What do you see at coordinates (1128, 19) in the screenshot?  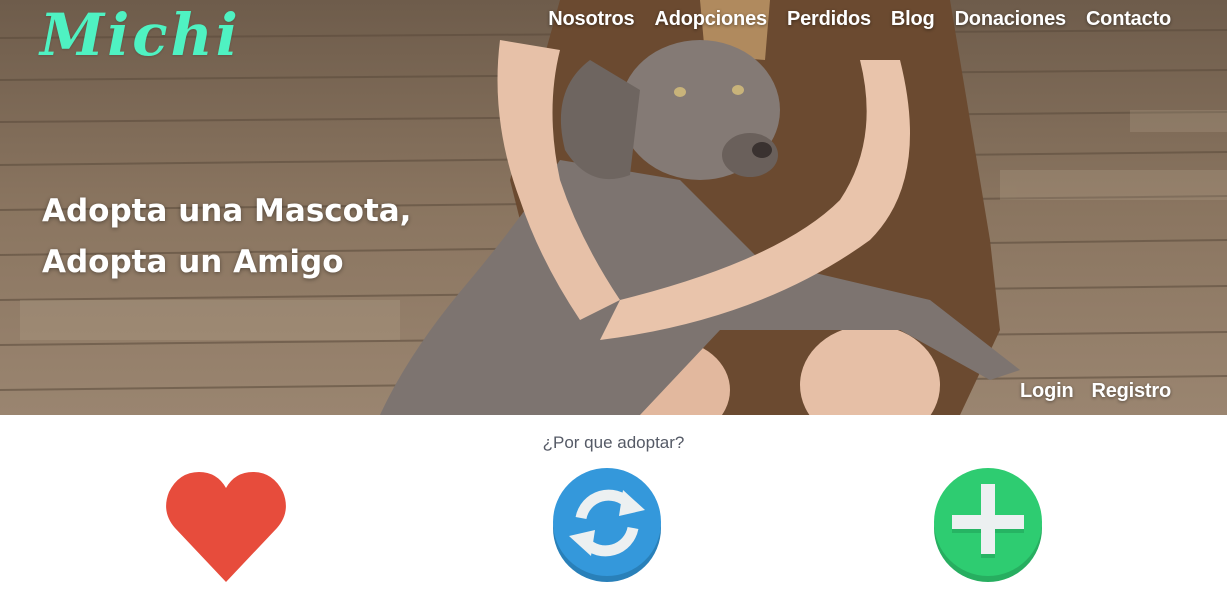 I see `nav-item-contacto: Contacto` at bounding box center [1128, 19].